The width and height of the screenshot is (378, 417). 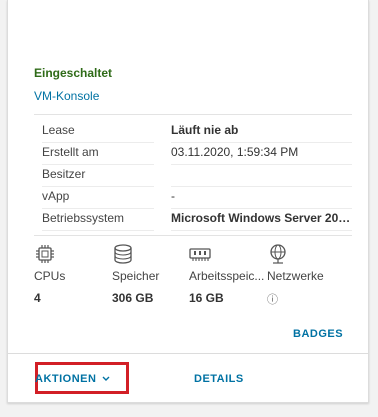 What do you see at coordinates (133, 298) in the screenshot?
I see `metric-value: 306 GB` at bounding box center [133, 298].